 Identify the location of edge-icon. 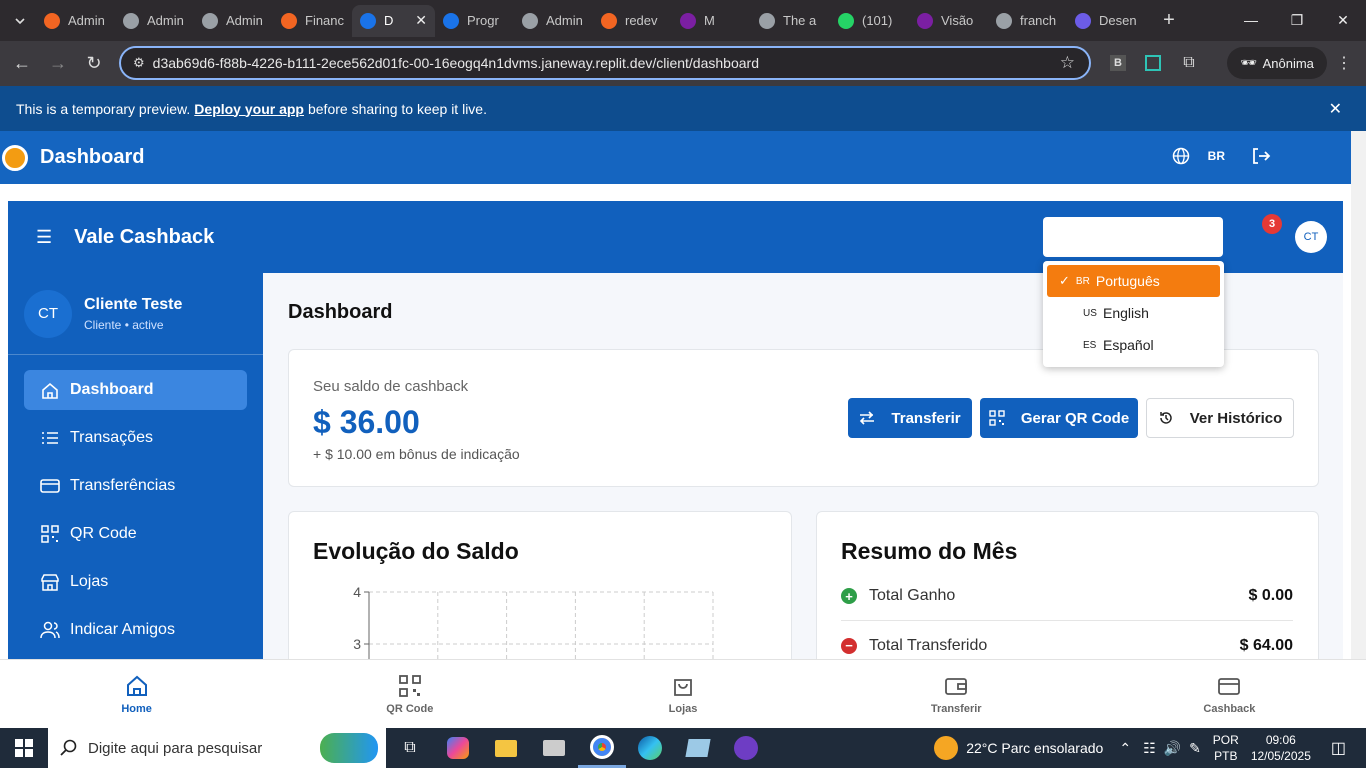
(650, 748).